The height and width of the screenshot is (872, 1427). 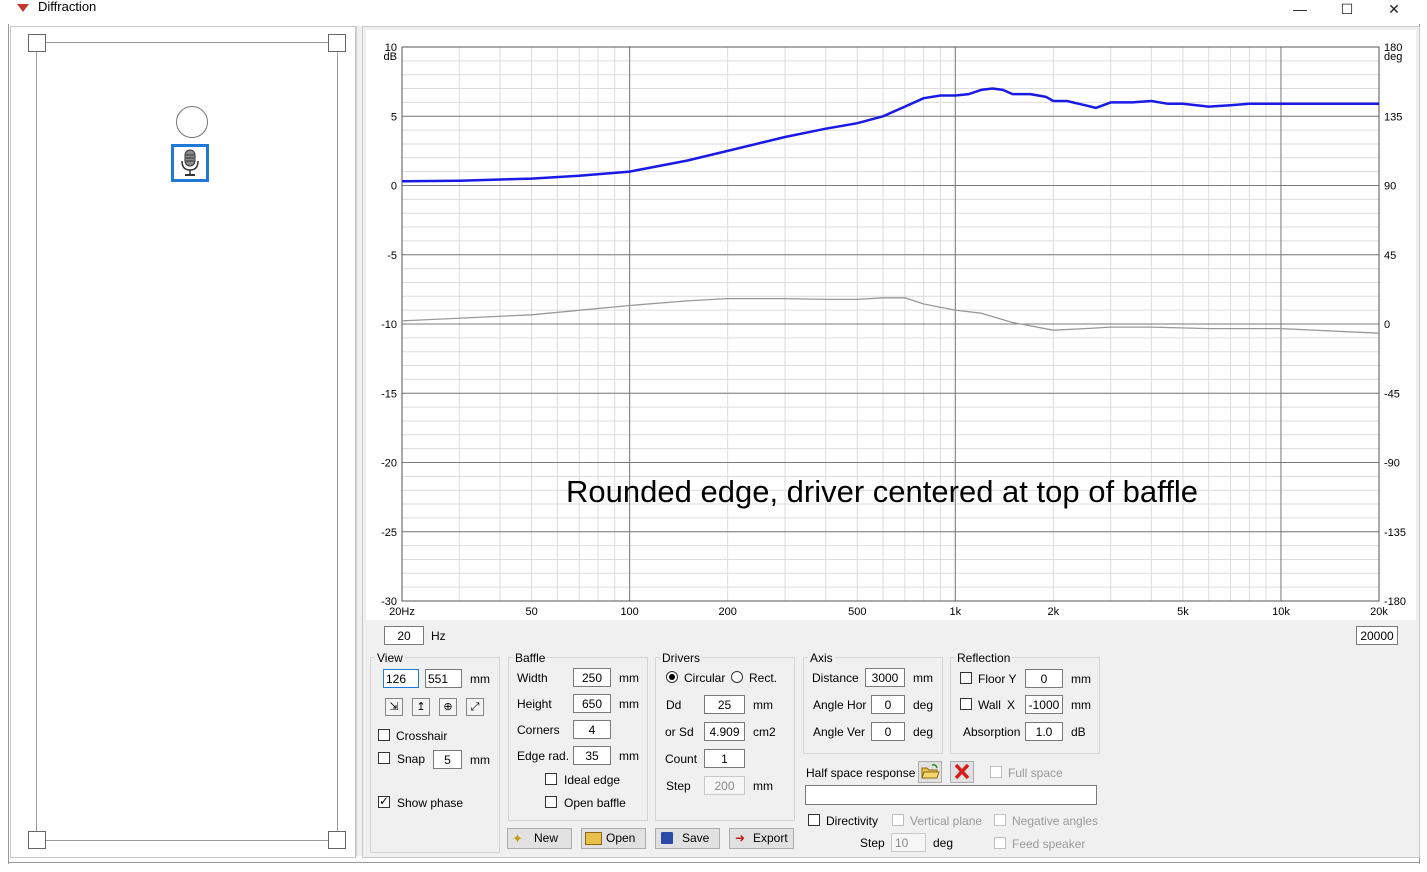 What do you see at coordinates (923, 705) in the screenshot?
I see `angle-hor-unit: deg` at bounding box center [923, 705].